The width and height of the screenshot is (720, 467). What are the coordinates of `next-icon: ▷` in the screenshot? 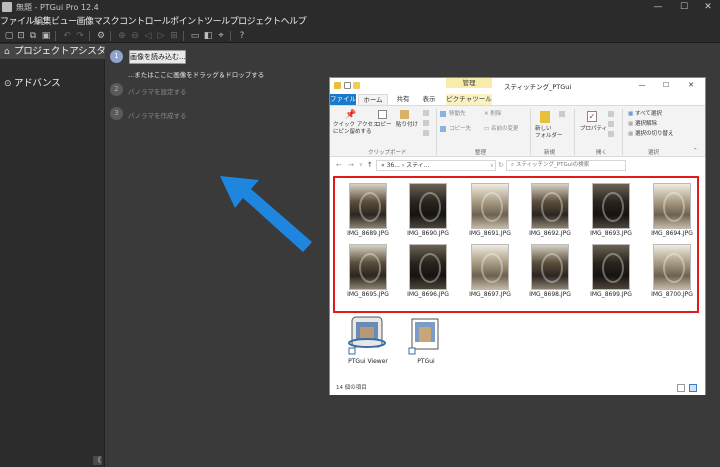 It's located at (161, 36).